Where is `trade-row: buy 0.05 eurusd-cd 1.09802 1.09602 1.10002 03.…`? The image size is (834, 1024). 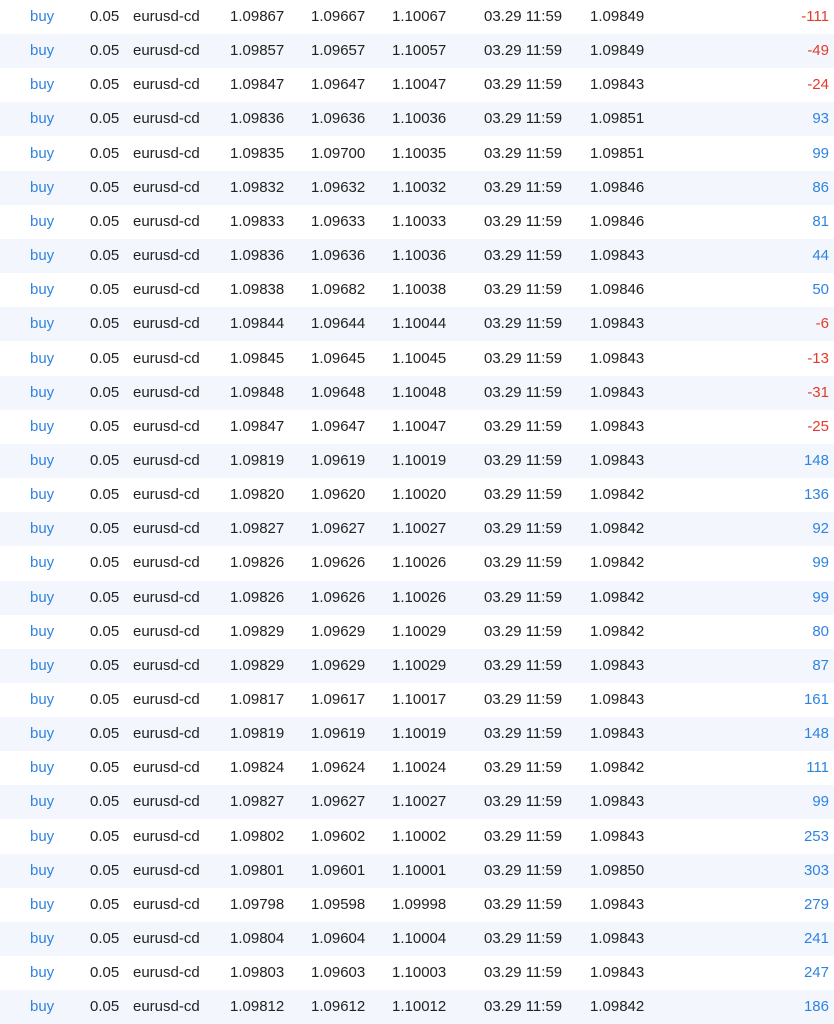
trade-row: buy 0.05 eurusd-cd 1.09802 1.09602 1.10002 03.… is located at coordinates (417, 837).